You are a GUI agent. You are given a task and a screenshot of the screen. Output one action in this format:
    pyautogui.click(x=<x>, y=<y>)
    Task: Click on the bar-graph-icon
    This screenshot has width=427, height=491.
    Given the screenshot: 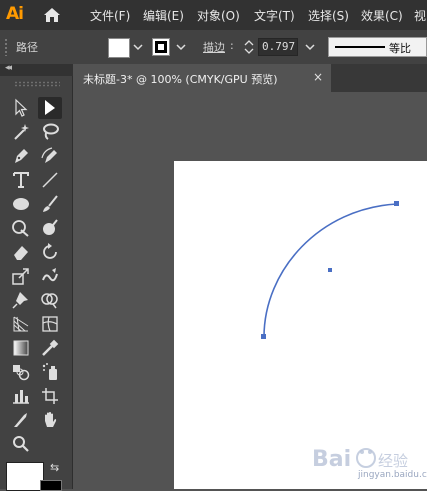 What is the action you would take?
    pyautogui.click(x=21, y=397)
    